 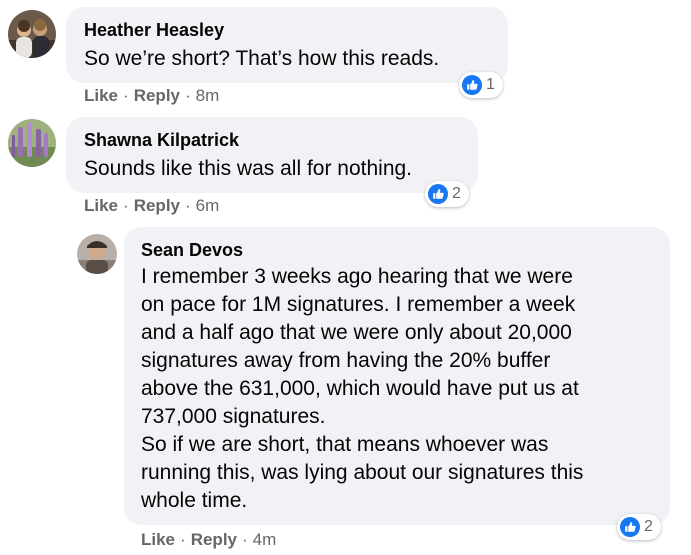 I want to click on comment-actions: Like · Reply · 8m, so click(x=151, y=96).